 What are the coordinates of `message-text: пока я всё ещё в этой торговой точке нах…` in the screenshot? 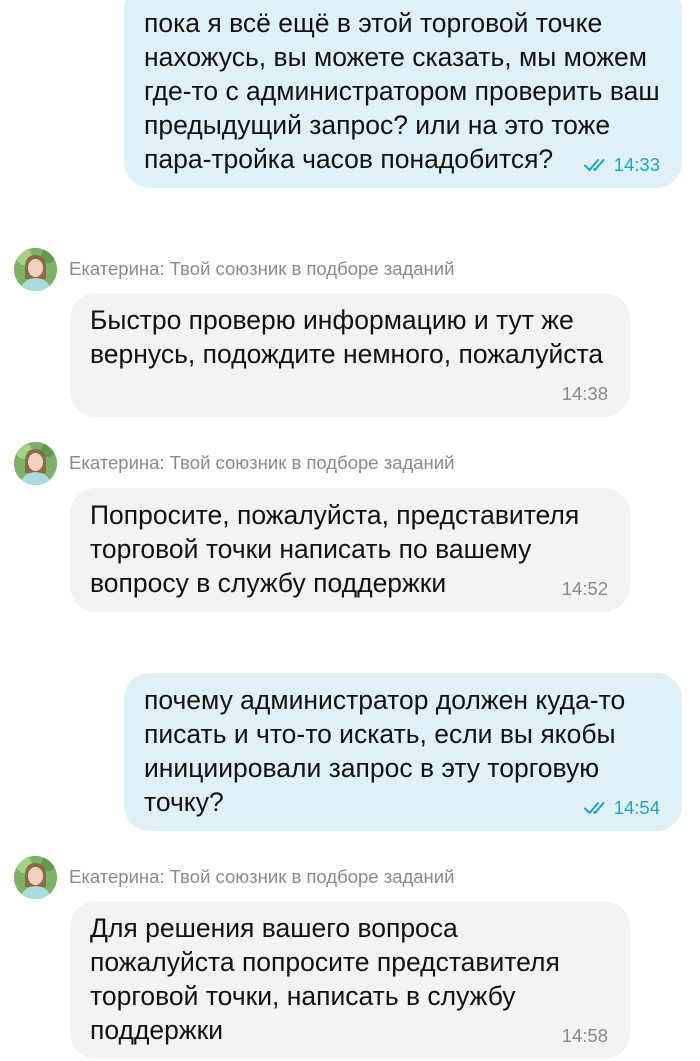 It's located at (405, 91).